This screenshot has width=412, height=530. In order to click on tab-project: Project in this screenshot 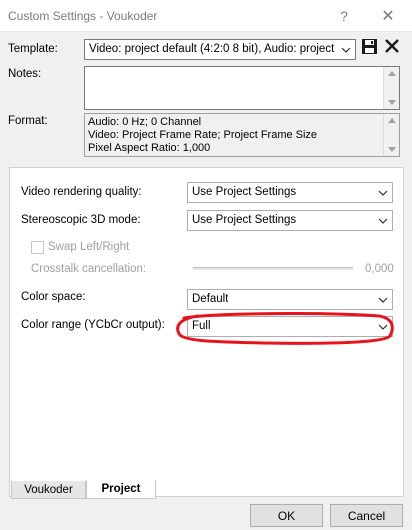, I will do `click(121, 489)`.